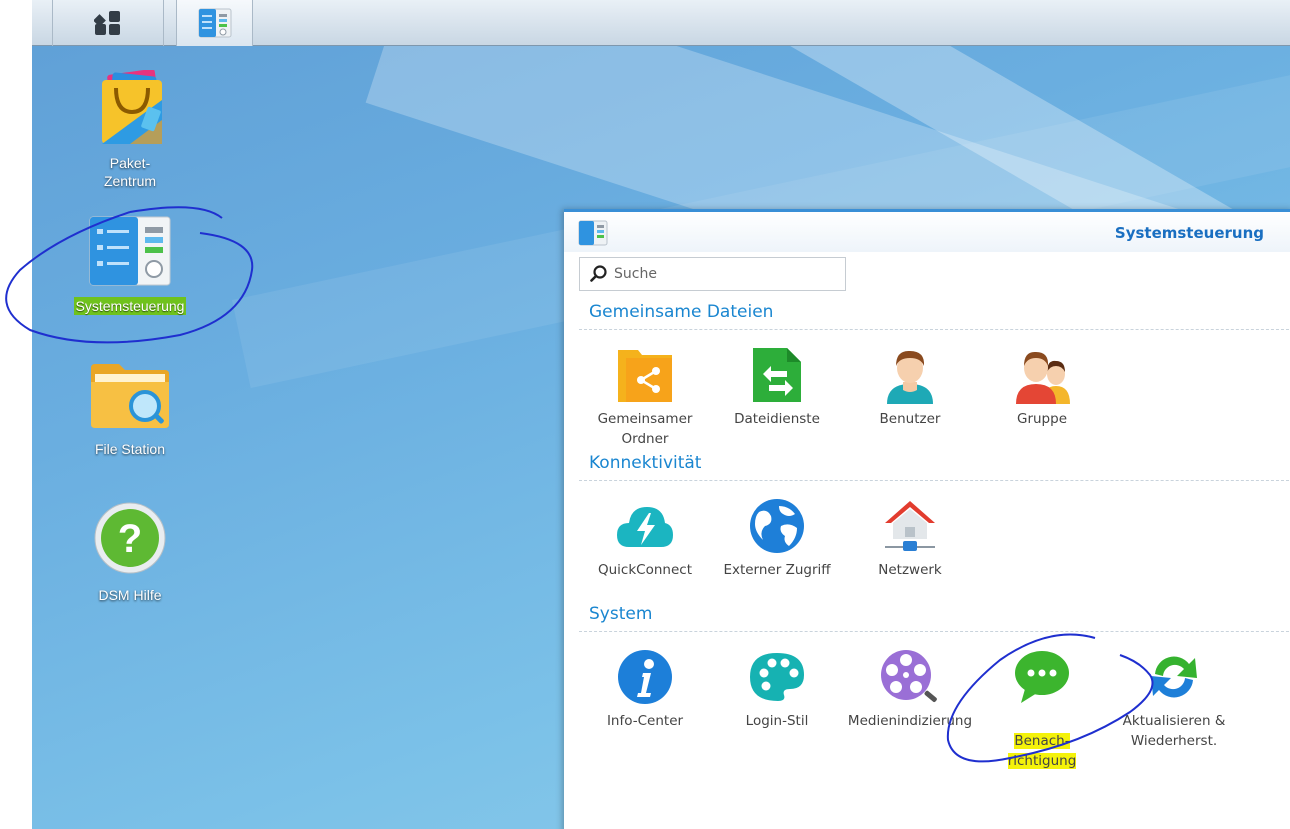 The height and width of the screenshot is (829, 1290). I want to click on network-house-icon, so click(910, 526).